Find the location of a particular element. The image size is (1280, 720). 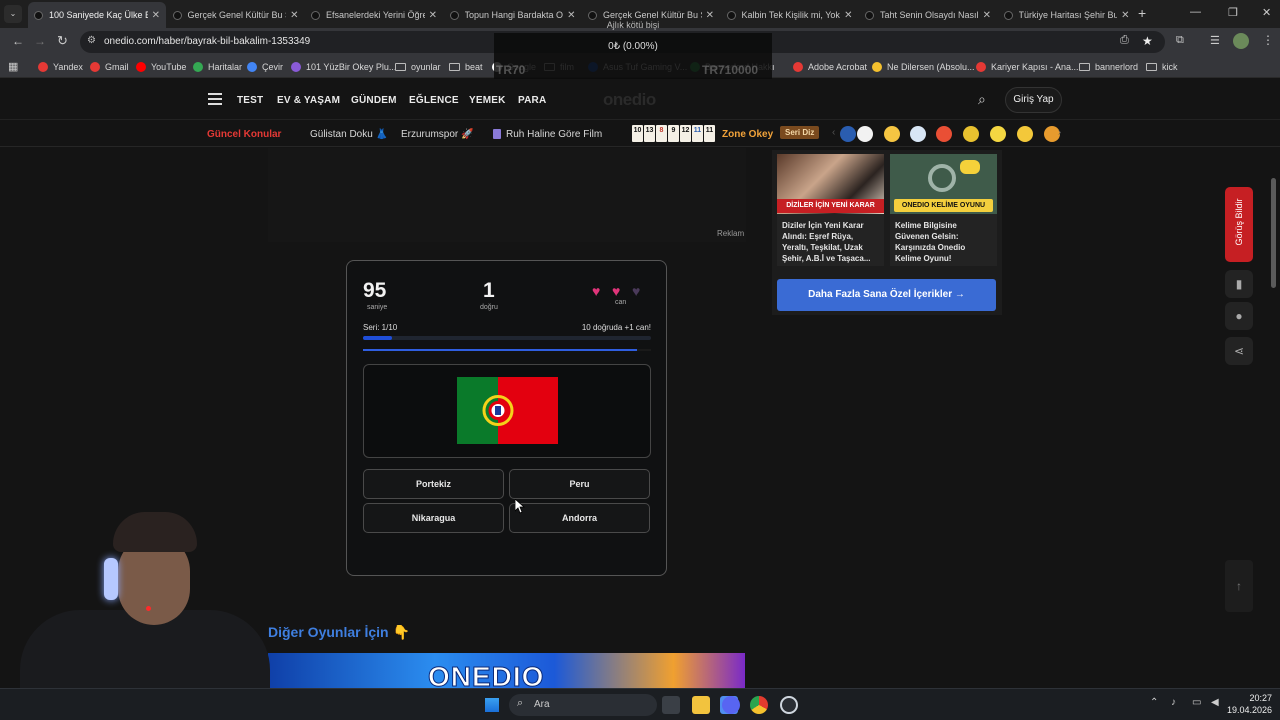

microphone-icon: ♪ is located at coordinates (1173, 702).